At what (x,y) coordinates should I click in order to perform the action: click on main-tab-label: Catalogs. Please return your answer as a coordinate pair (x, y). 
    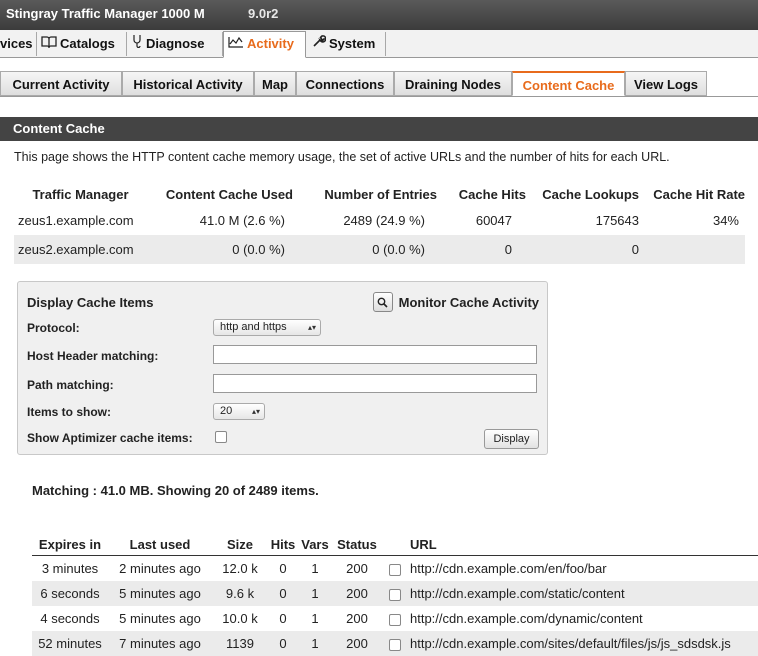
    Looking at the image, I should click on (87, 43).